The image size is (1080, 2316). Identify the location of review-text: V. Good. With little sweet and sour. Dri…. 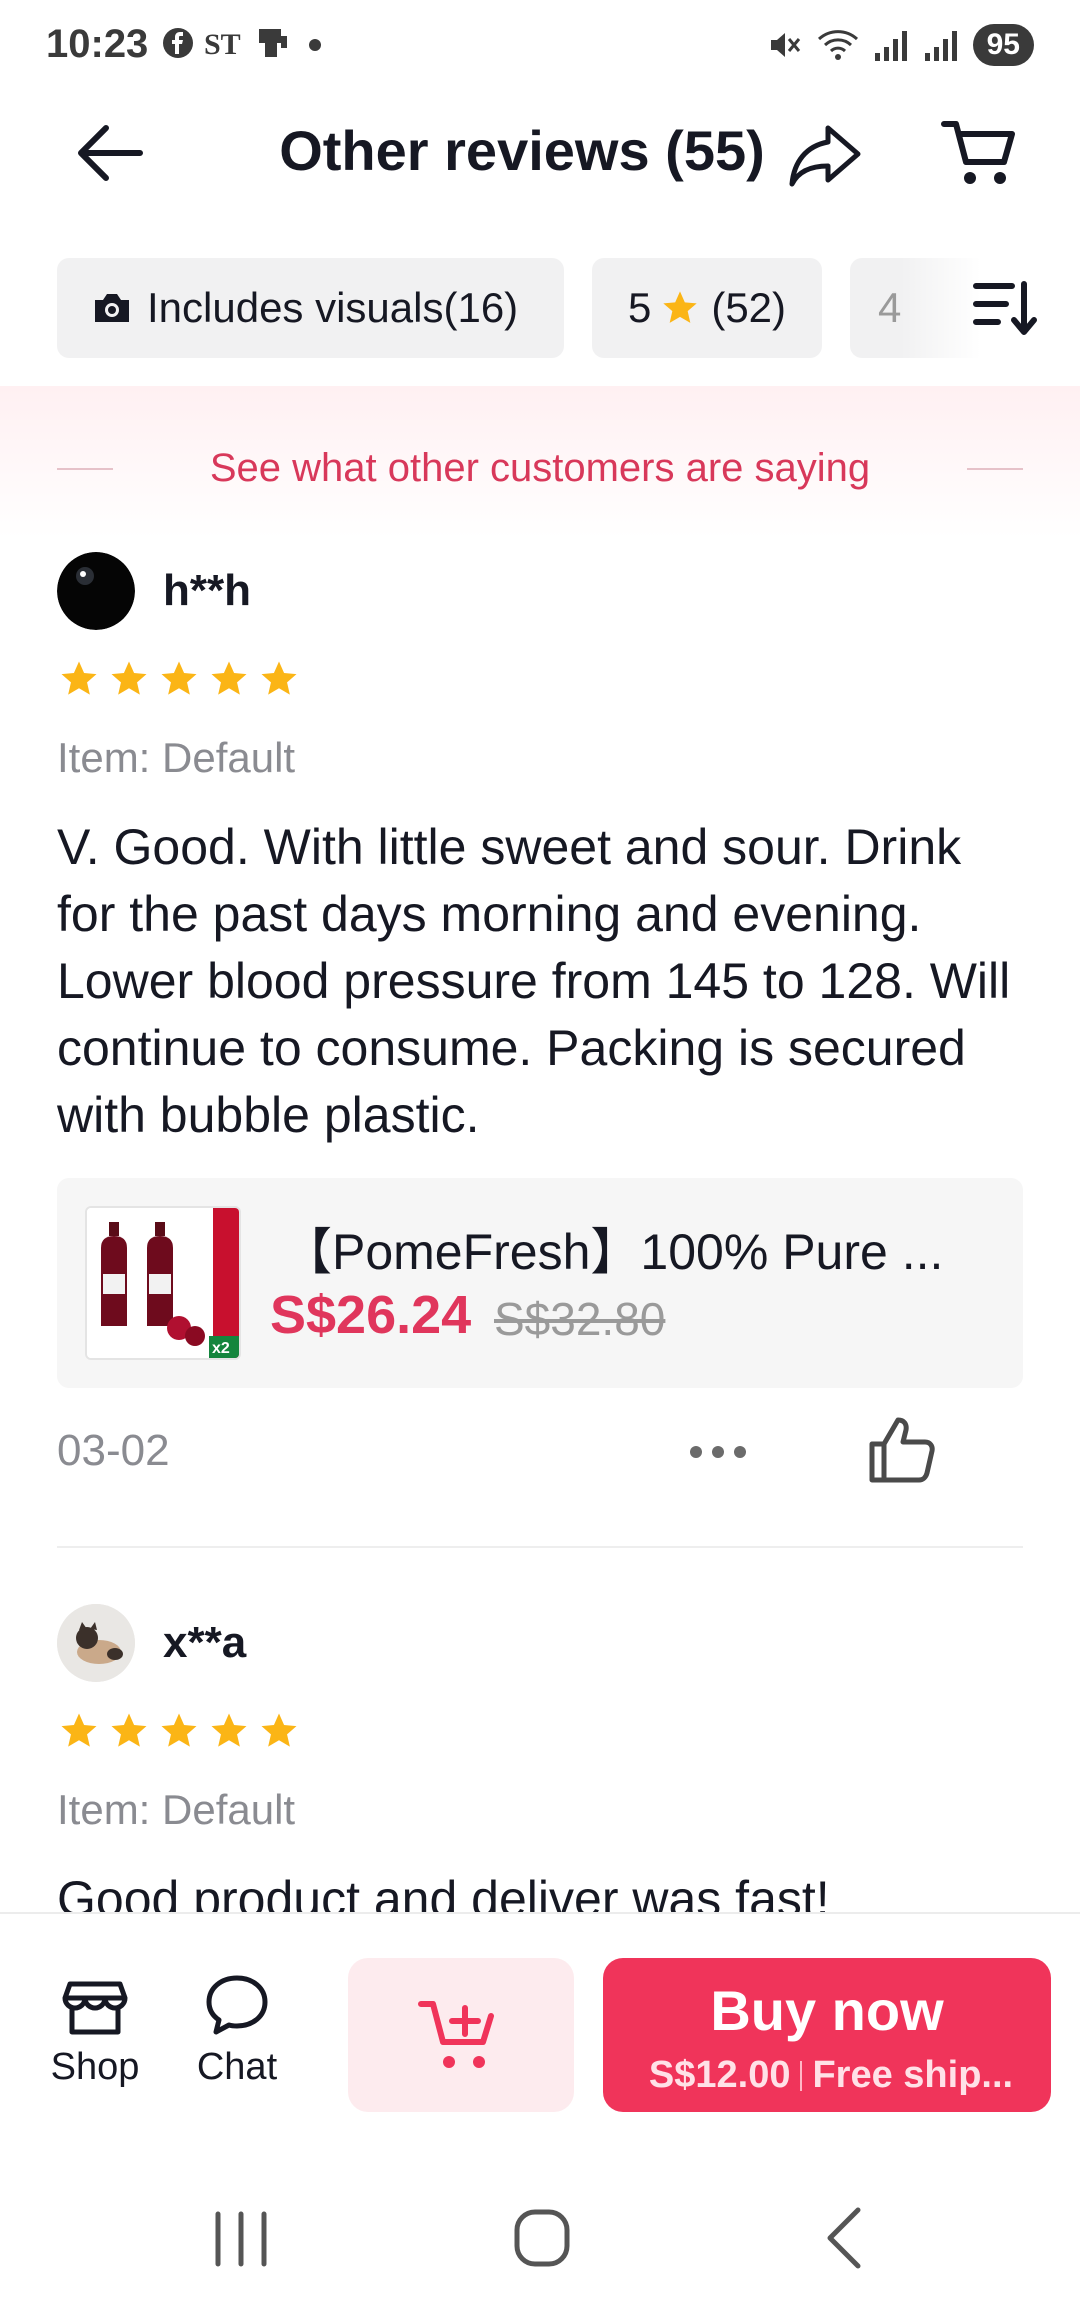
(534, 981).